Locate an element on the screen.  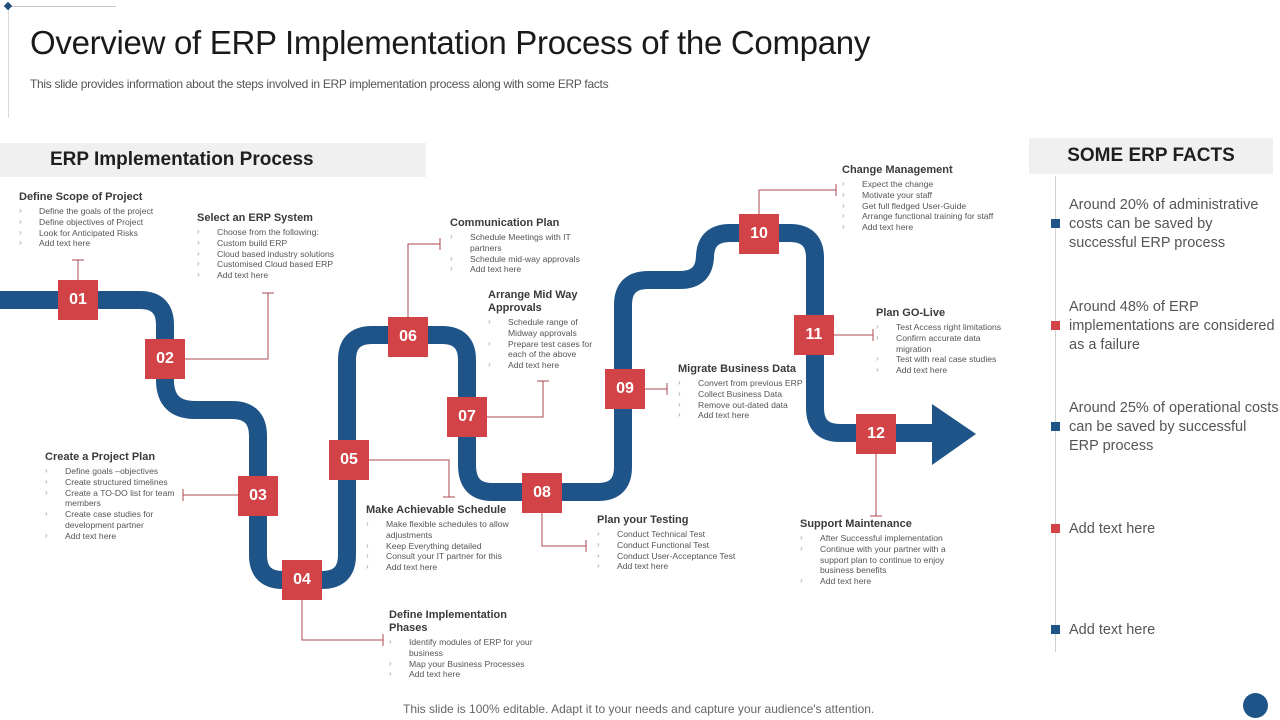
step-item: Look for Anticipated Risks is located at coordinates (104, 233).